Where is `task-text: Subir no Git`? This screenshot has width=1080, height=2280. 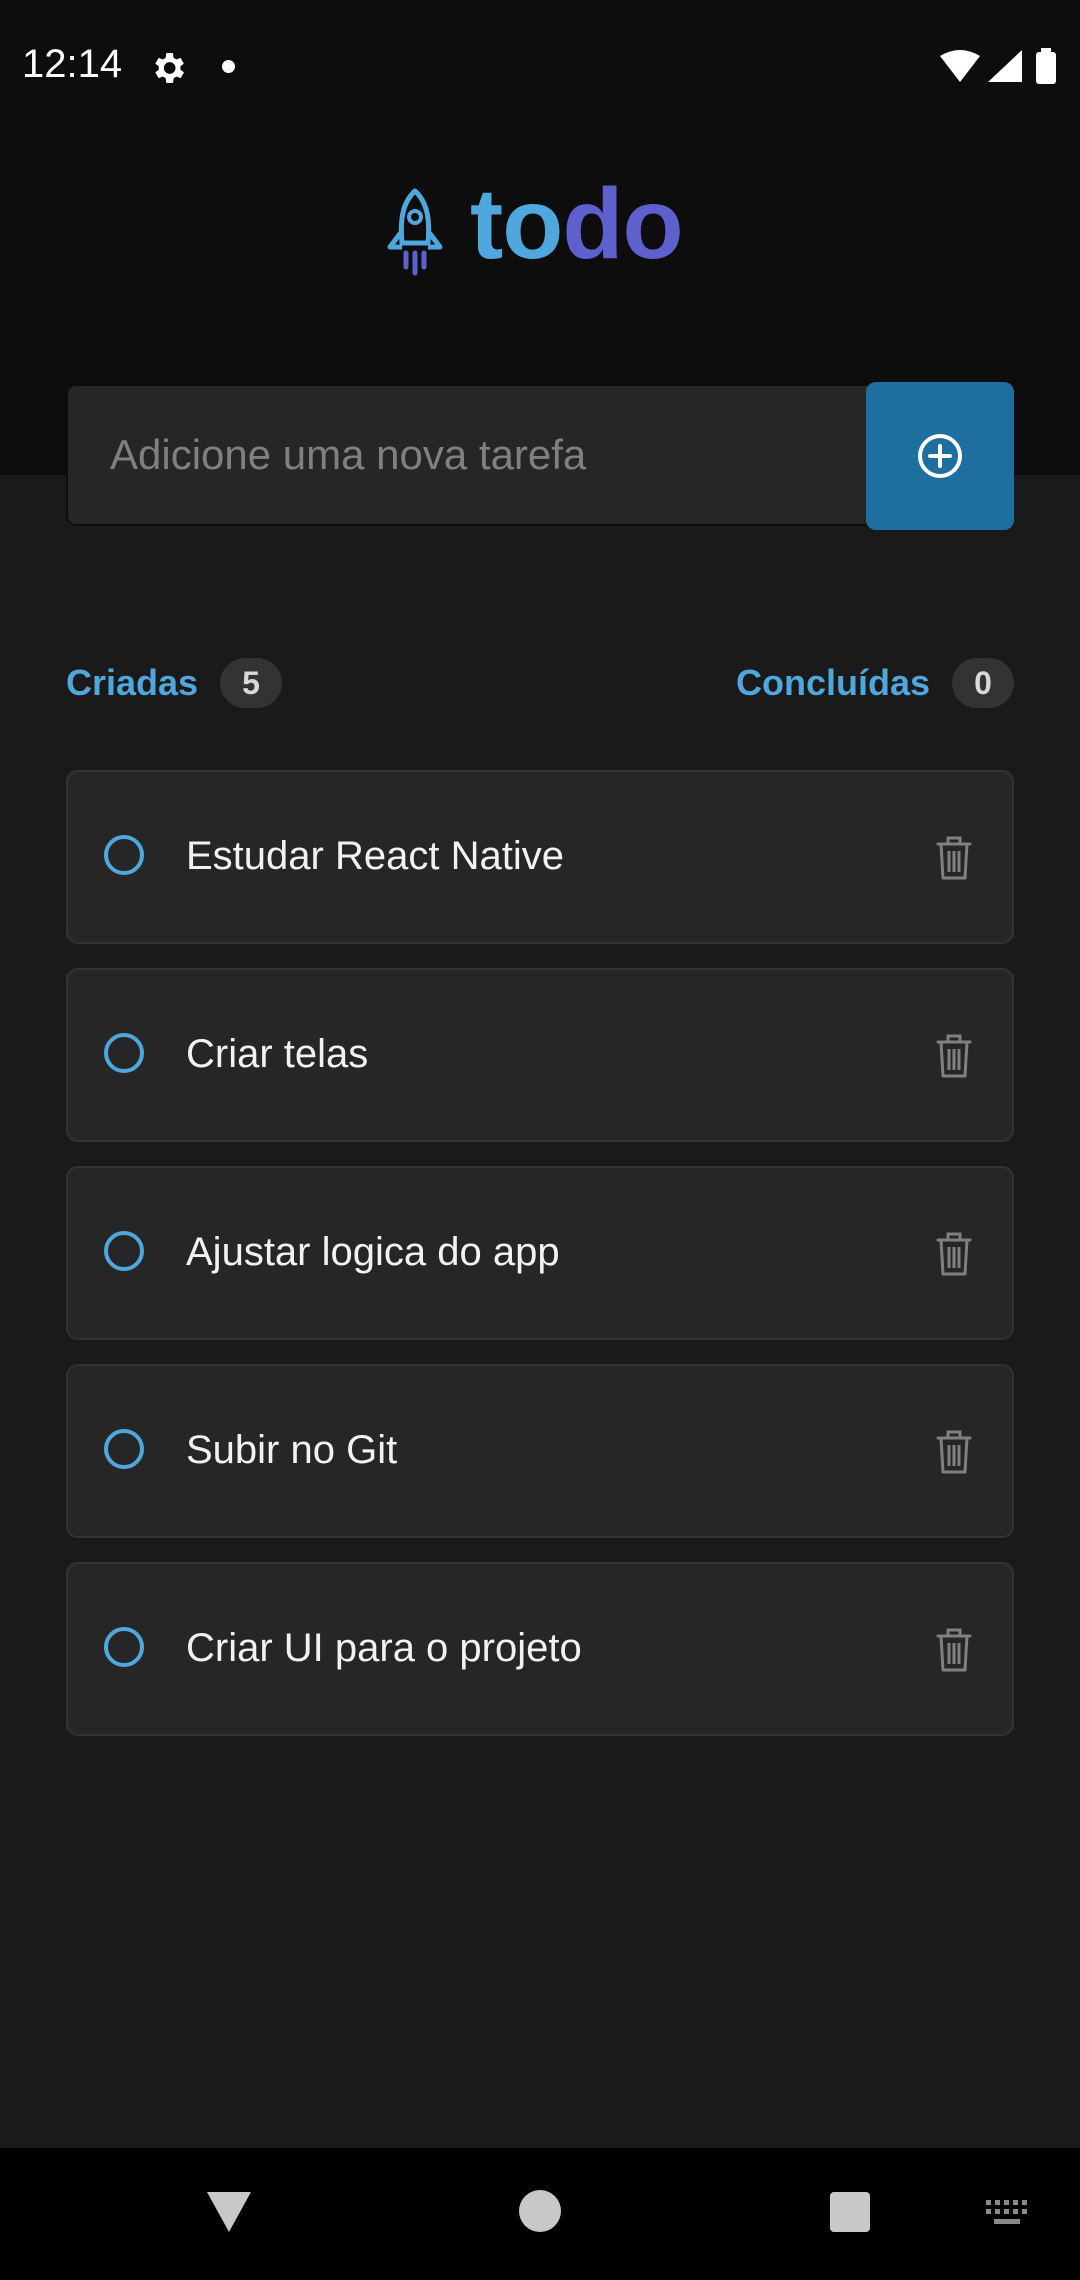
task-text: Subir no Git is located at coordinates (292, 1450).